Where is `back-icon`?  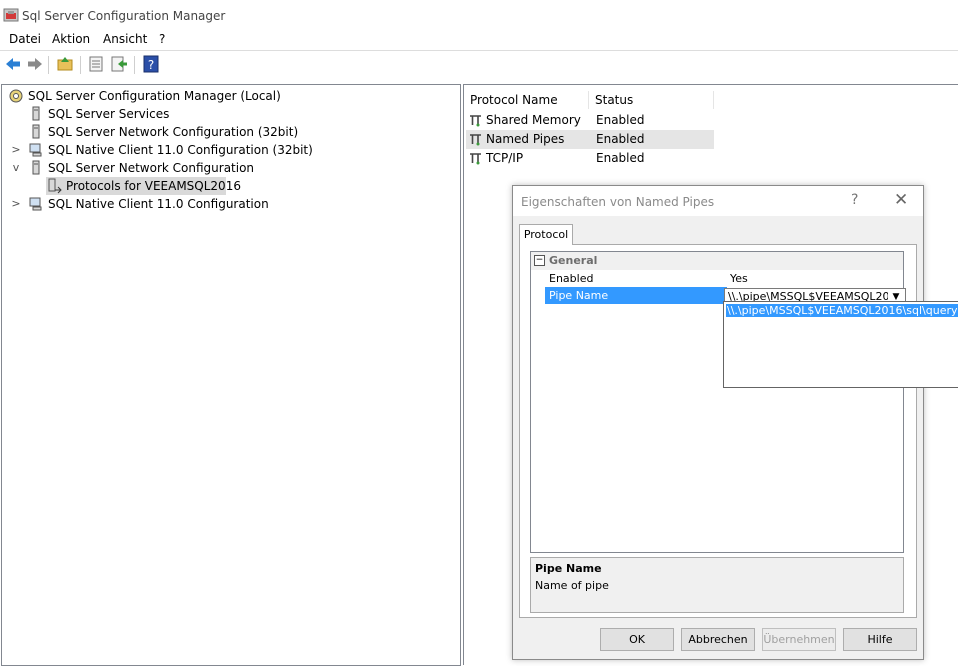 back-icon is located at coordinates (13, 64).